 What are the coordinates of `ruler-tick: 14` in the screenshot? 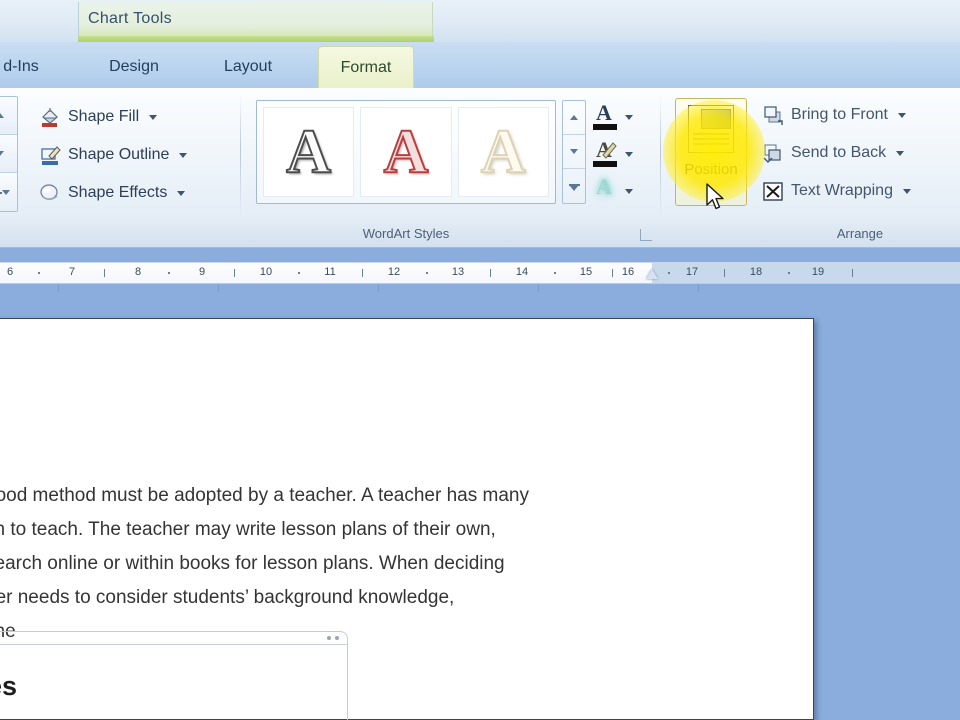 It's located at (522, 272).